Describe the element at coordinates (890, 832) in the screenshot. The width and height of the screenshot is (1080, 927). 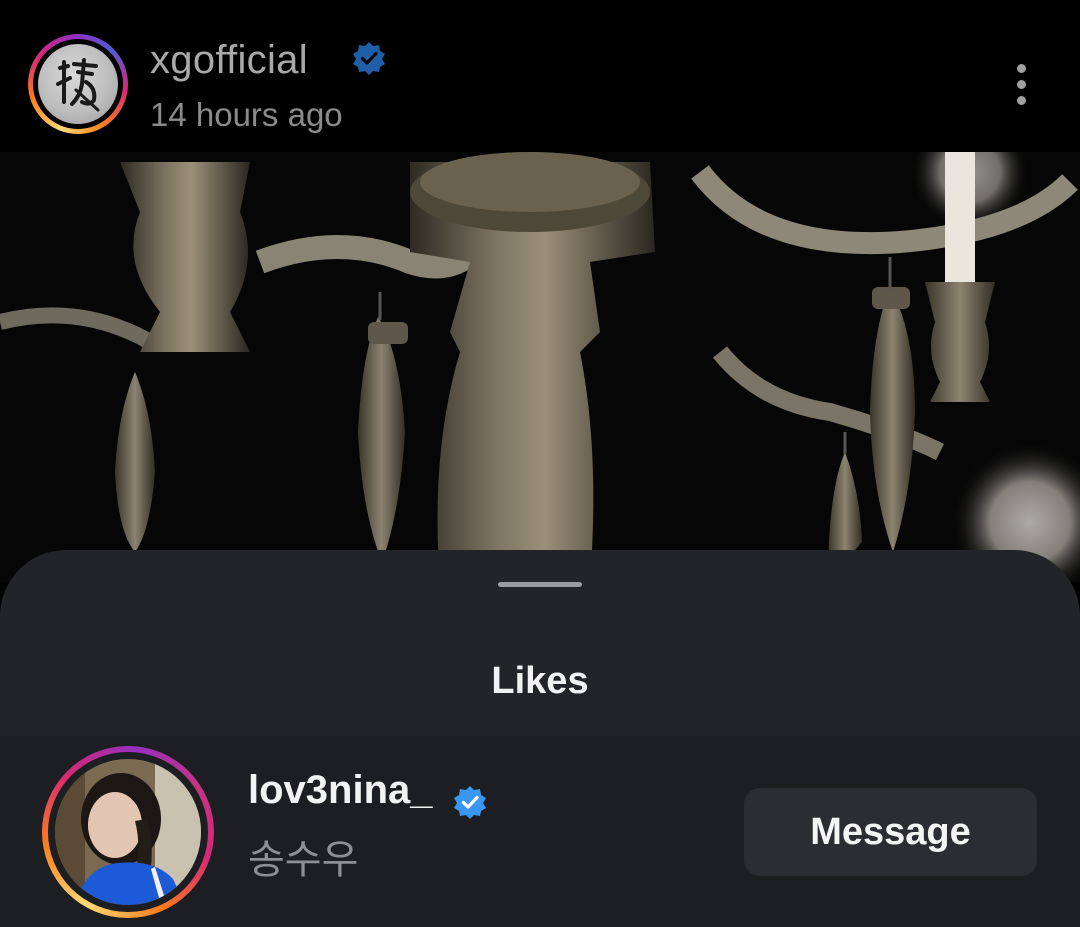
I see `message-button: Message` at that location.